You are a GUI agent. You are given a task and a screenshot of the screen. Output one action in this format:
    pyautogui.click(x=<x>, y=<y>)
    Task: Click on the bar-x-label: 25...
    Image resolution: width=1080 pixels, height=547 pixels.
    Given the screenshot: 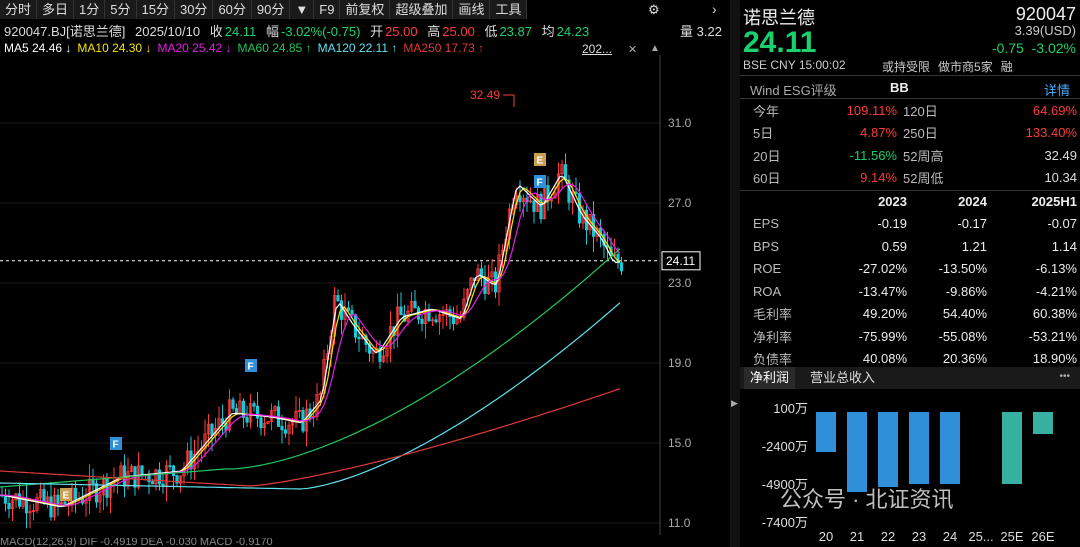 What is the action you would take?
    pyautogui.click(x=980, y=536)
    